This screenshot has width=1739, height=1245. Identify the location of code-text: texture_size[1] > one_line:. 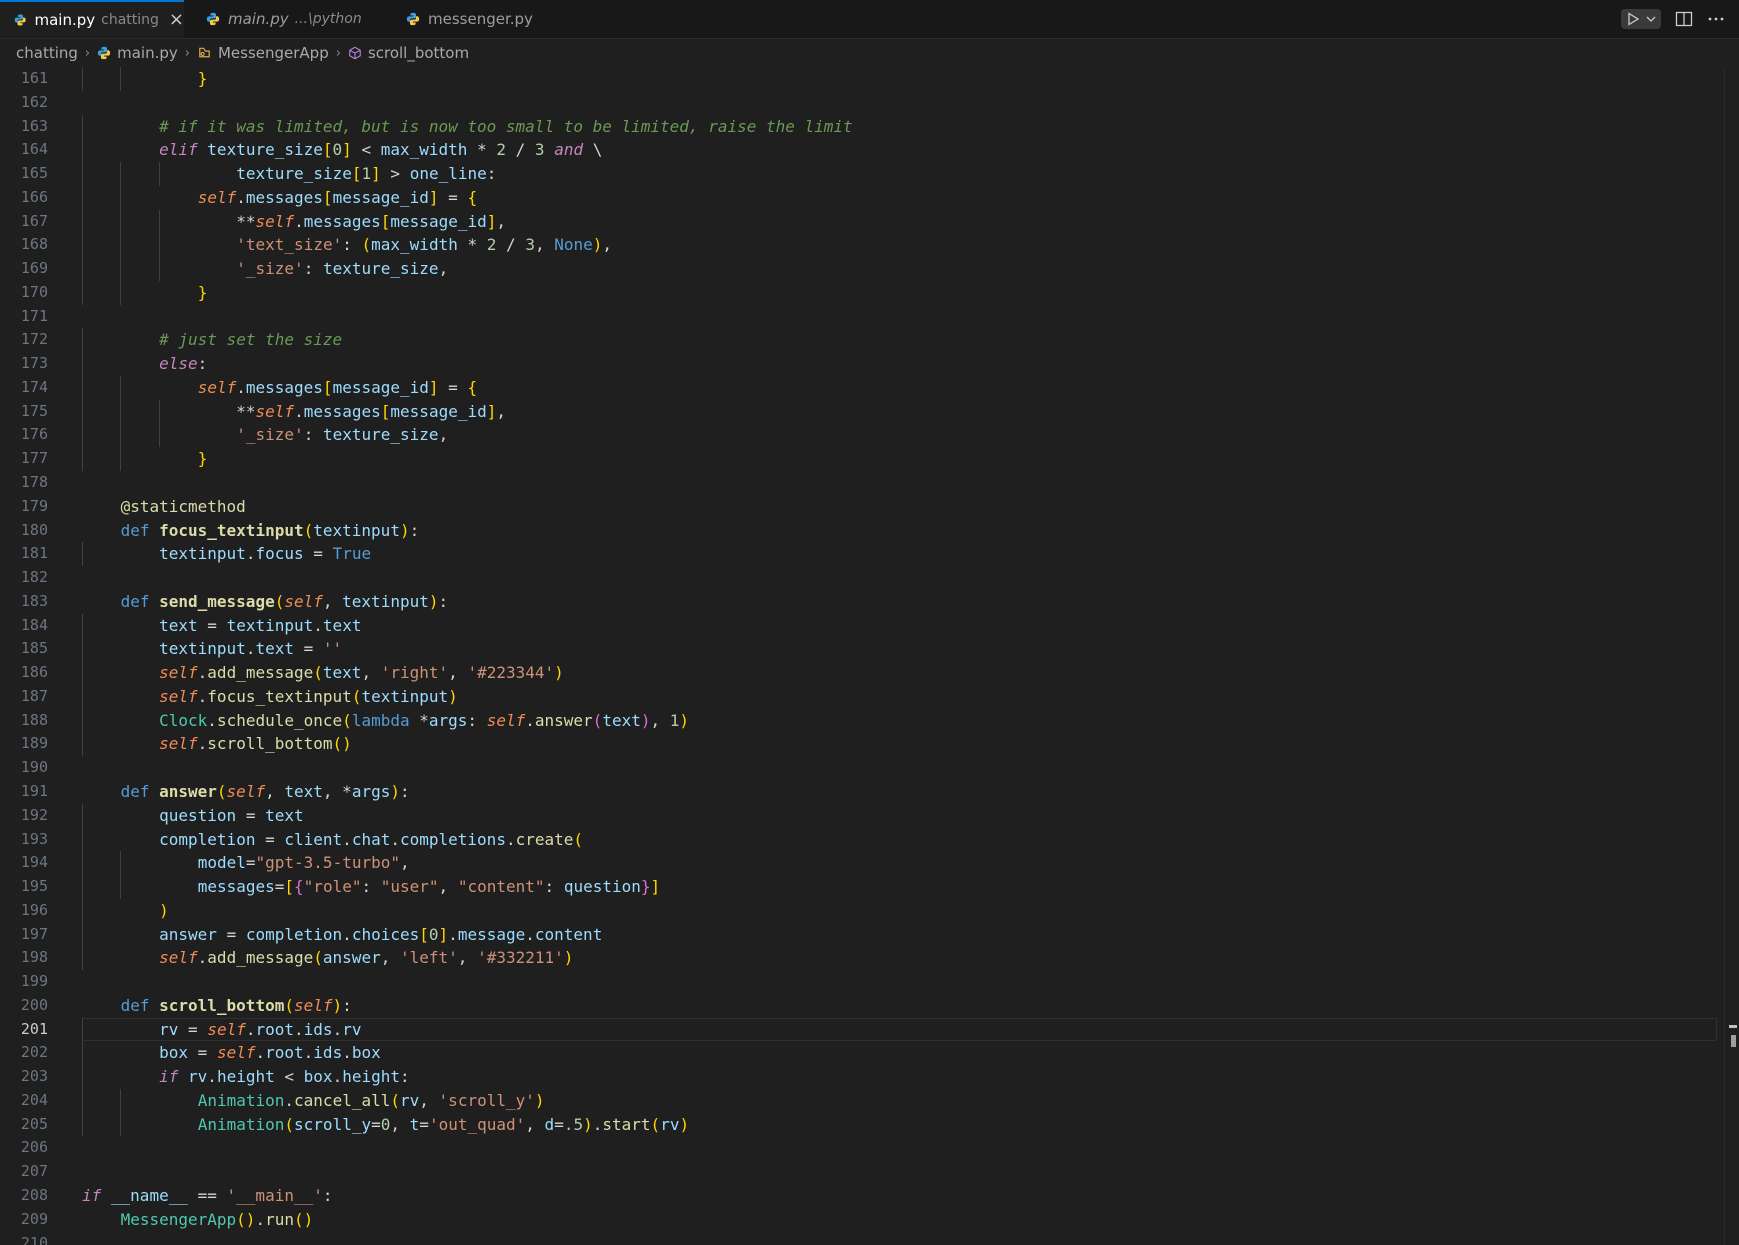
(366, 174).